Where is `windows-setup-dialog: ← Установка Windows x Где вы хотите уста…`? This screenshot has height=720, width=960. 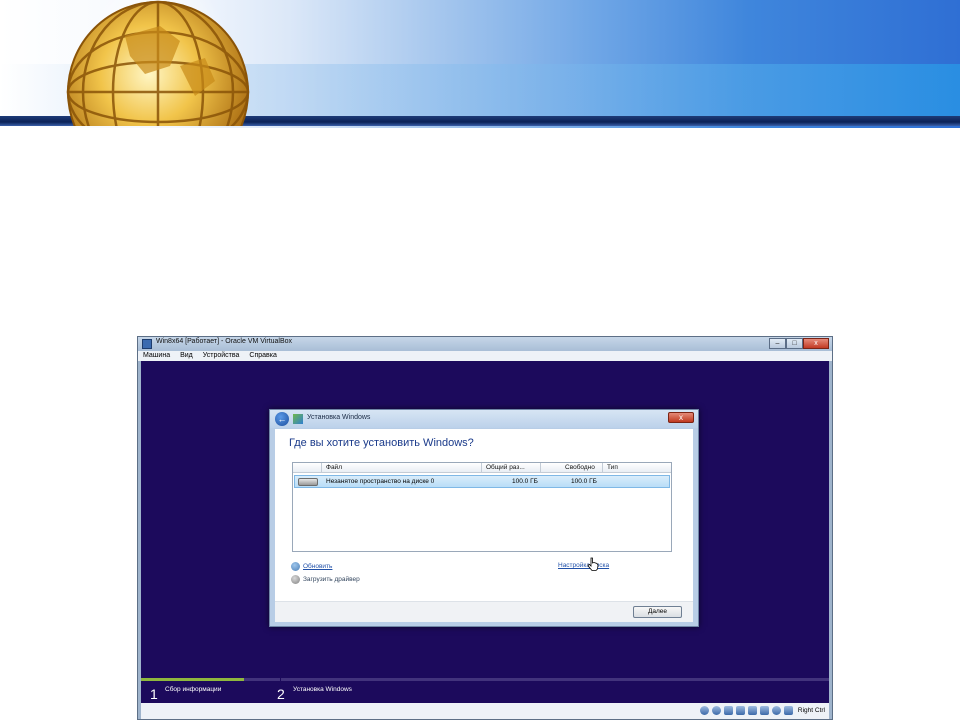 windows-setup-dialog: ← Установка Windows x Где вы хотите уста… is located at coordinates (484, 518).